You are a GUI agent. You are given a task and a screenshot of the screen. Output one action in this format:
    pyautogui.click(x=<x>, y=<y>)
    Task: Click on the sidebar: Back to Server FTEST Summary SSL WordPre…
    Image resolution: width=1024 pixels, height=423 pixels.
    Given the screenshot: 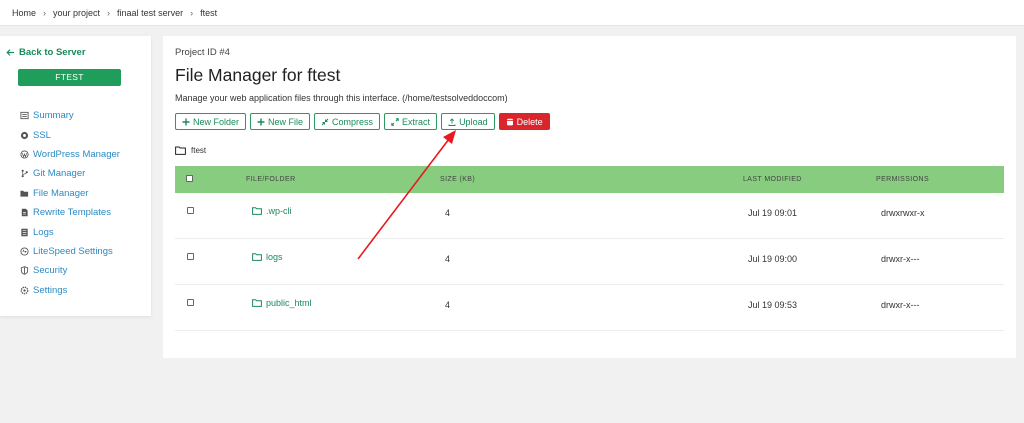 What is the action you would take?
    pyautogui.click(x=75, y=176)
    